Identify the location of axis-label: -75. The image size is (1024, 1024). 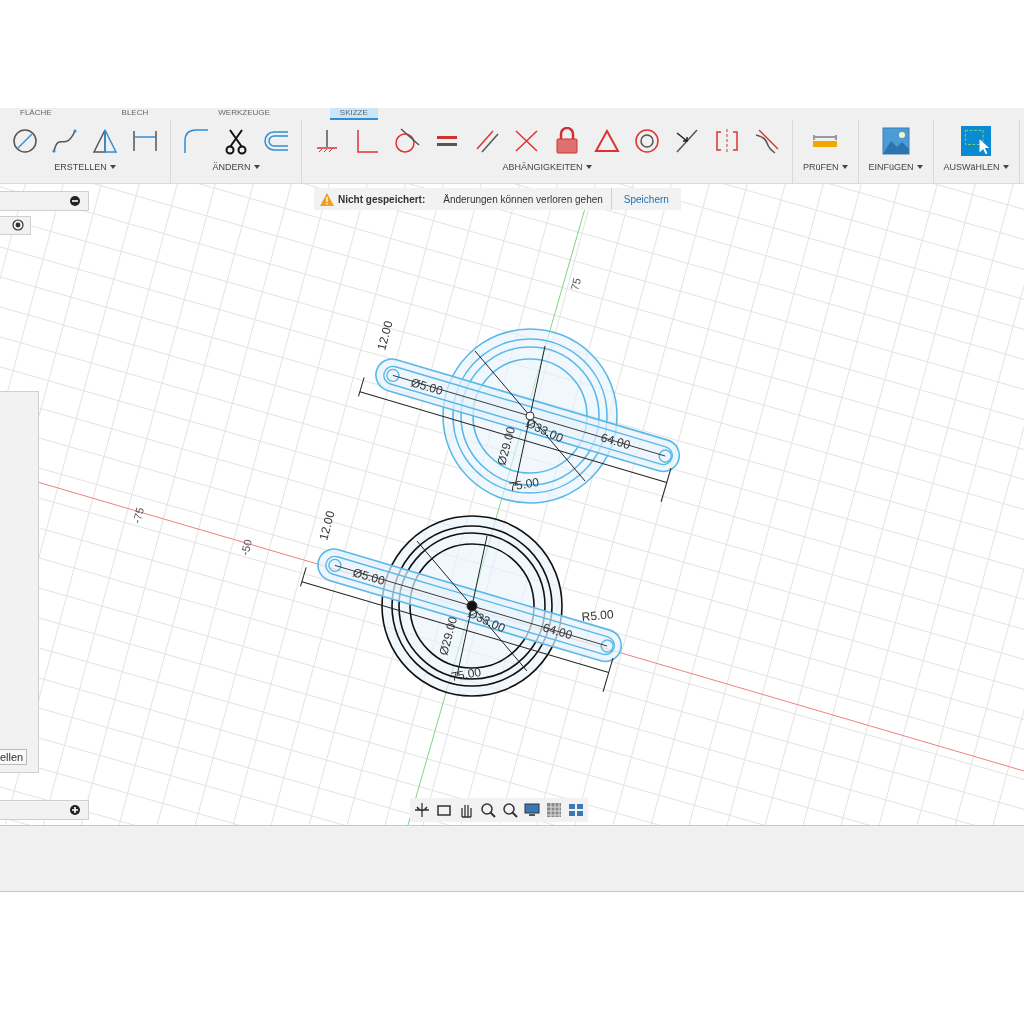
(138, 515).